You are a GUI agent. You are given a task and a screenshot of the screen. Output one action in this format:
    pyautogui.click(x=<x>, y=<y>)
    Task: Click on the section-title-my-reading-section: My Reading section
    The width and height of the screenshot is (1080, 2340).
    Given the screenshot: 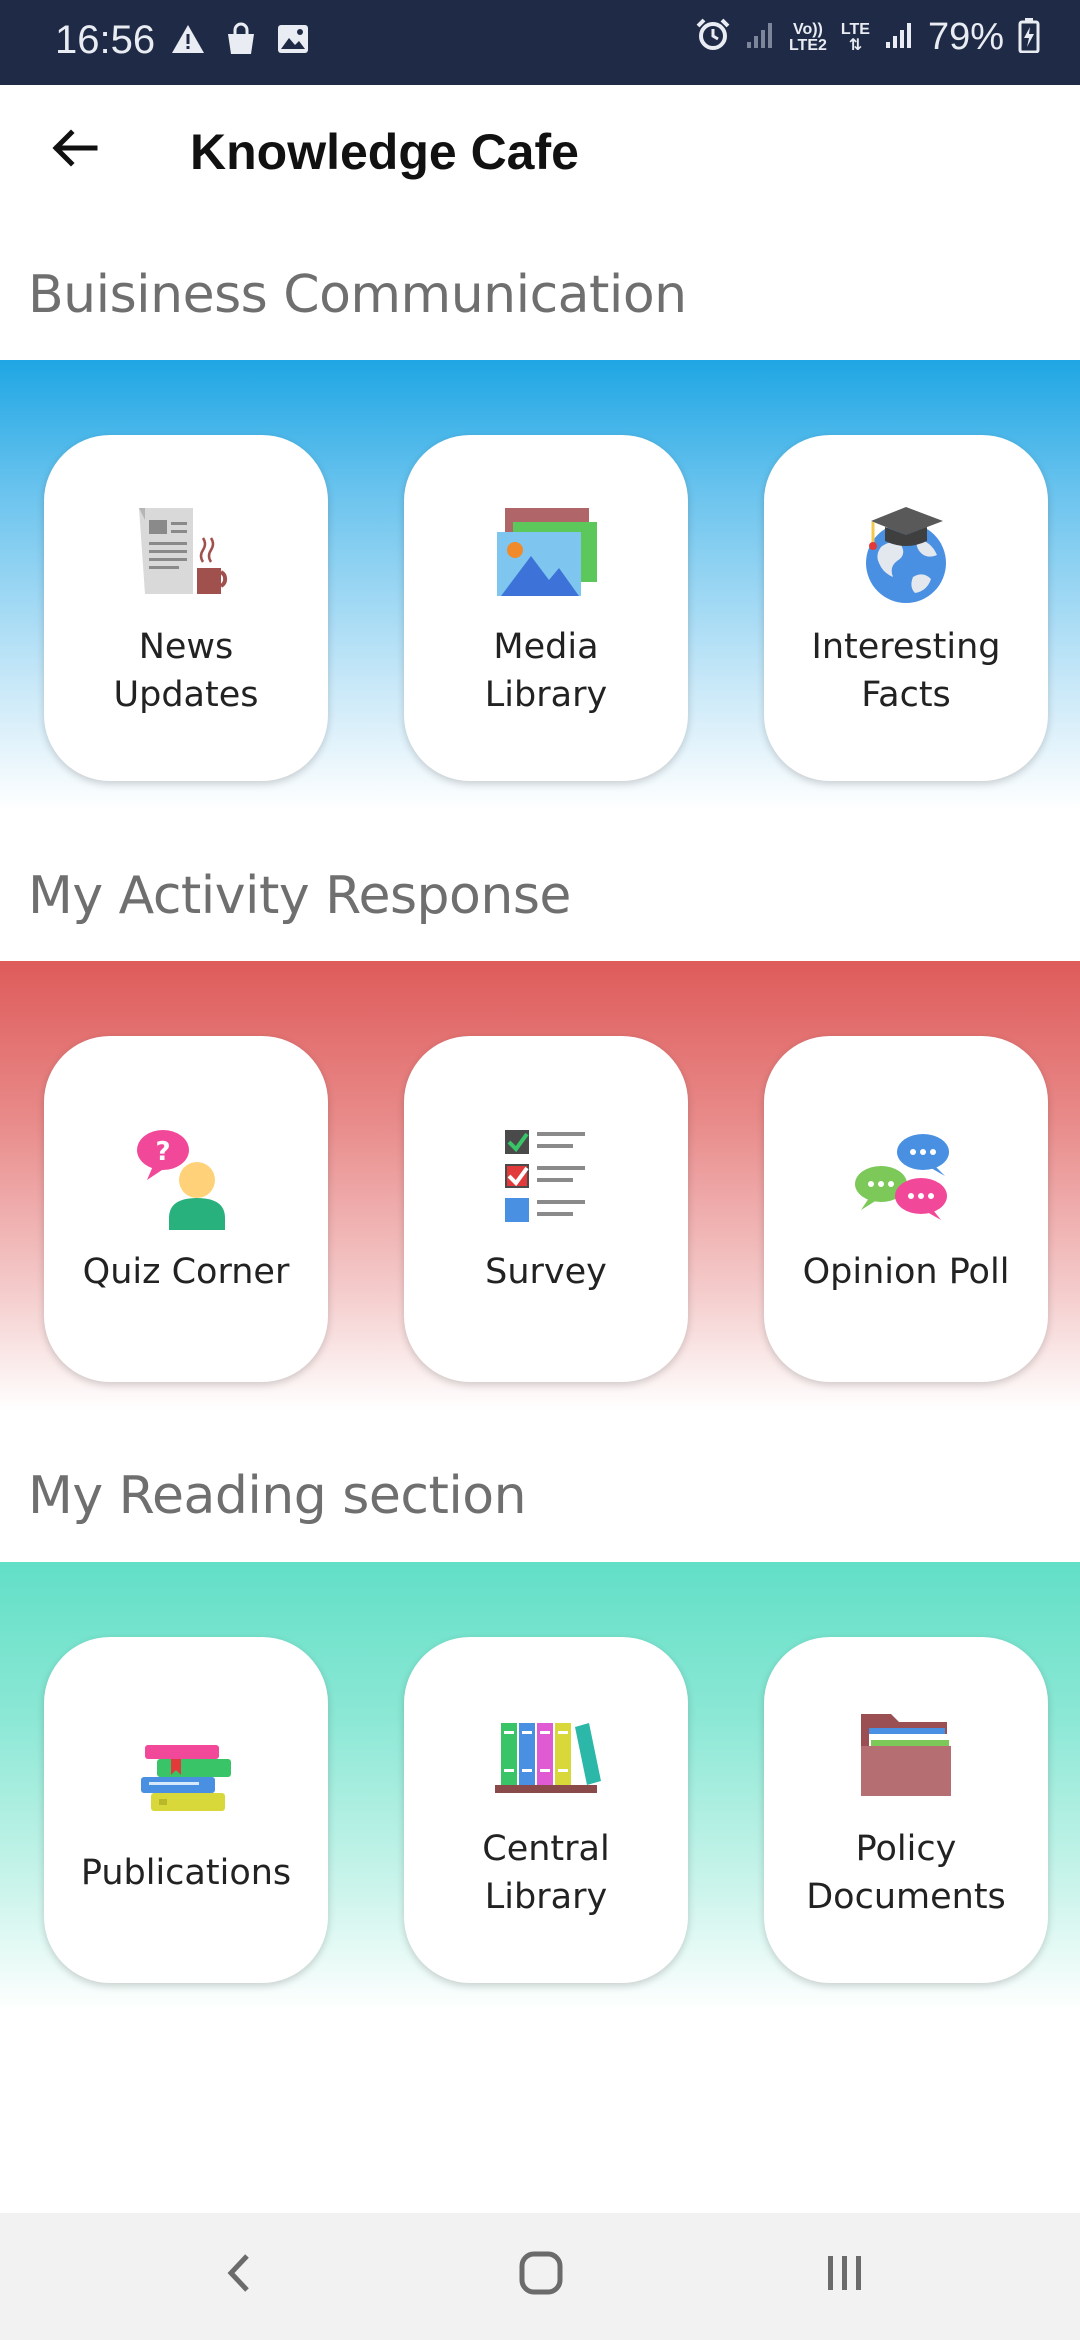 What is the action you would take?
    pyautogui.click(x=277, y=1496)
    